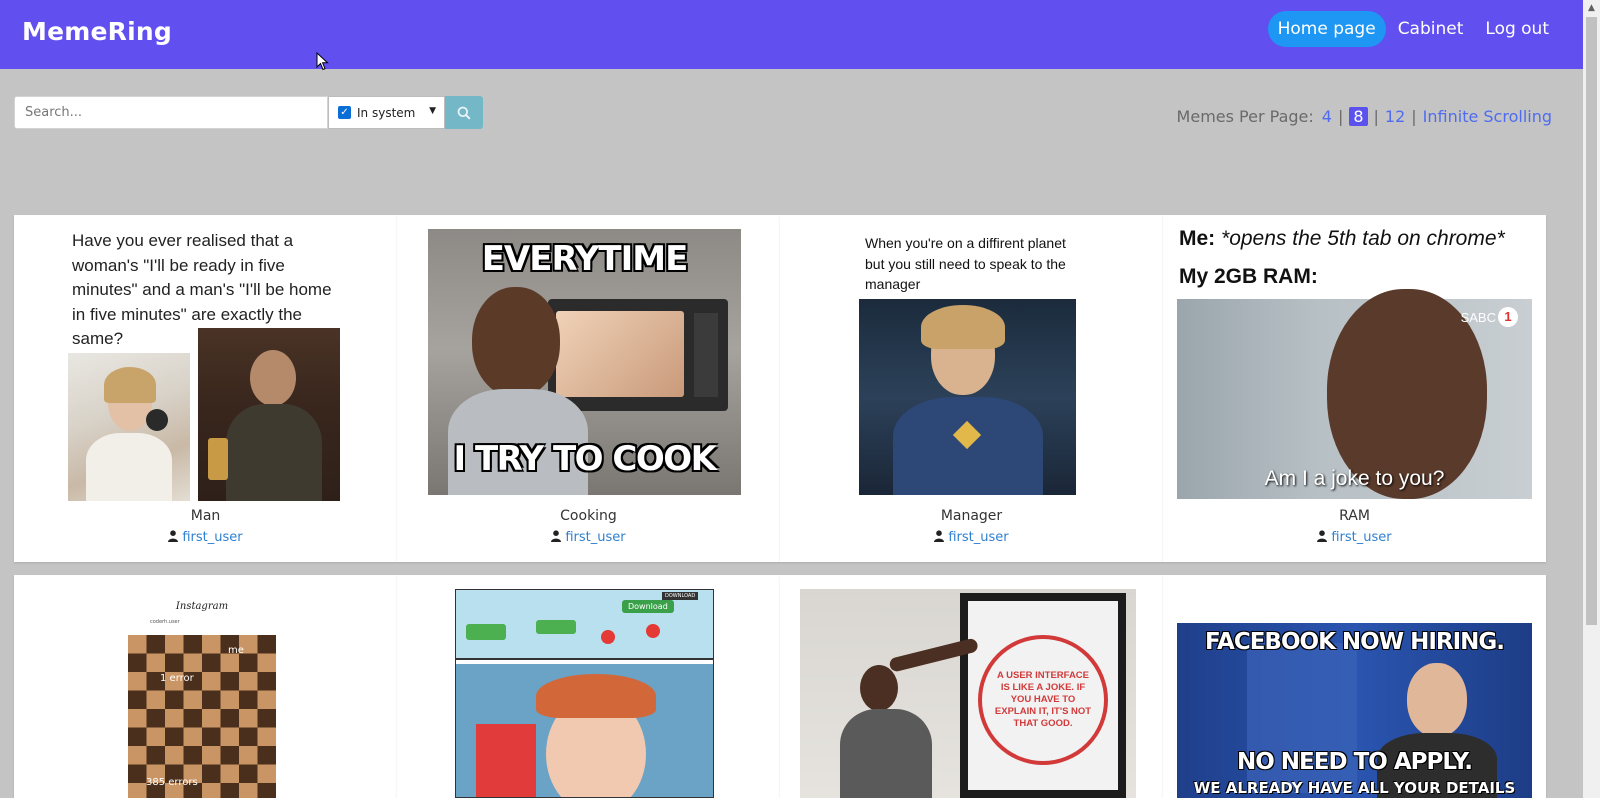 The height and width of the screenshot is (798, 1600). Describe the element at coordinates (172, 782) in the screenshot. I see `chess-label-errors: 385 errors` at that location.